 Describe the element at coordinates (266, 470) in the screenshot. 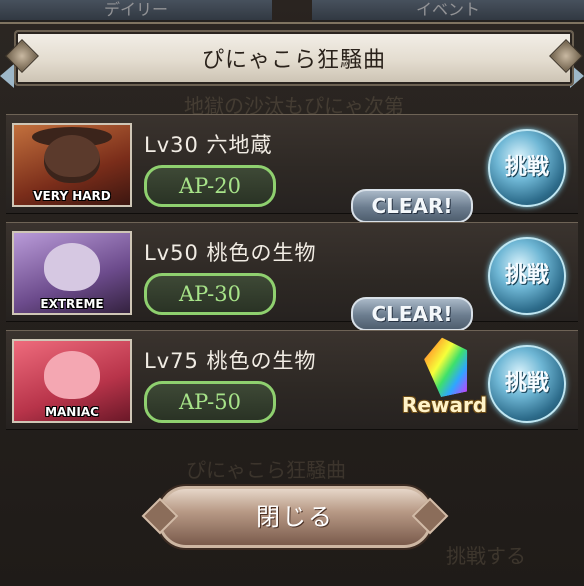

I see `background-event-name: ぴにゃこら狂騒曲` at that location.